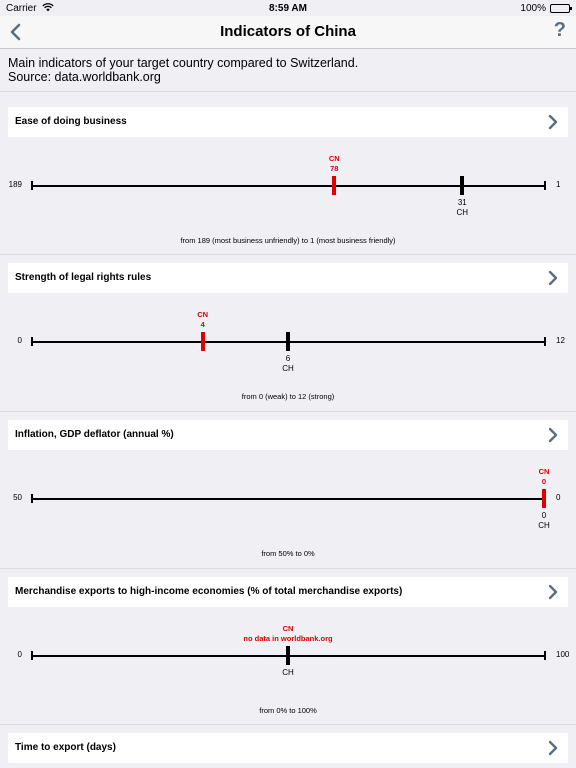 The width and height of the screenshot is (576, 768). I want to click on status-bar: Carrier 8:59 AM 100%, so click(288, 8).